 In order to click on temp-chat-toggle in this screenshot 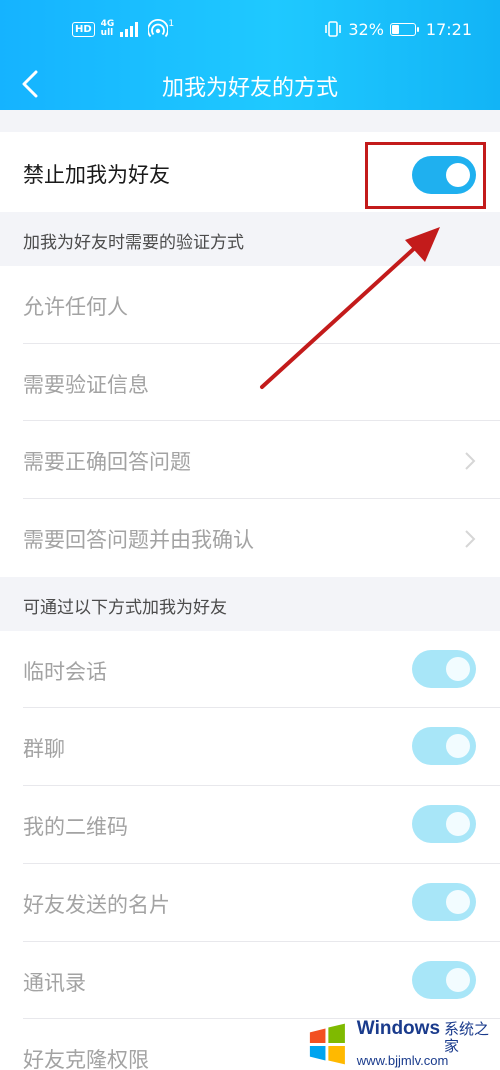, I will do `click(444, 669)`.